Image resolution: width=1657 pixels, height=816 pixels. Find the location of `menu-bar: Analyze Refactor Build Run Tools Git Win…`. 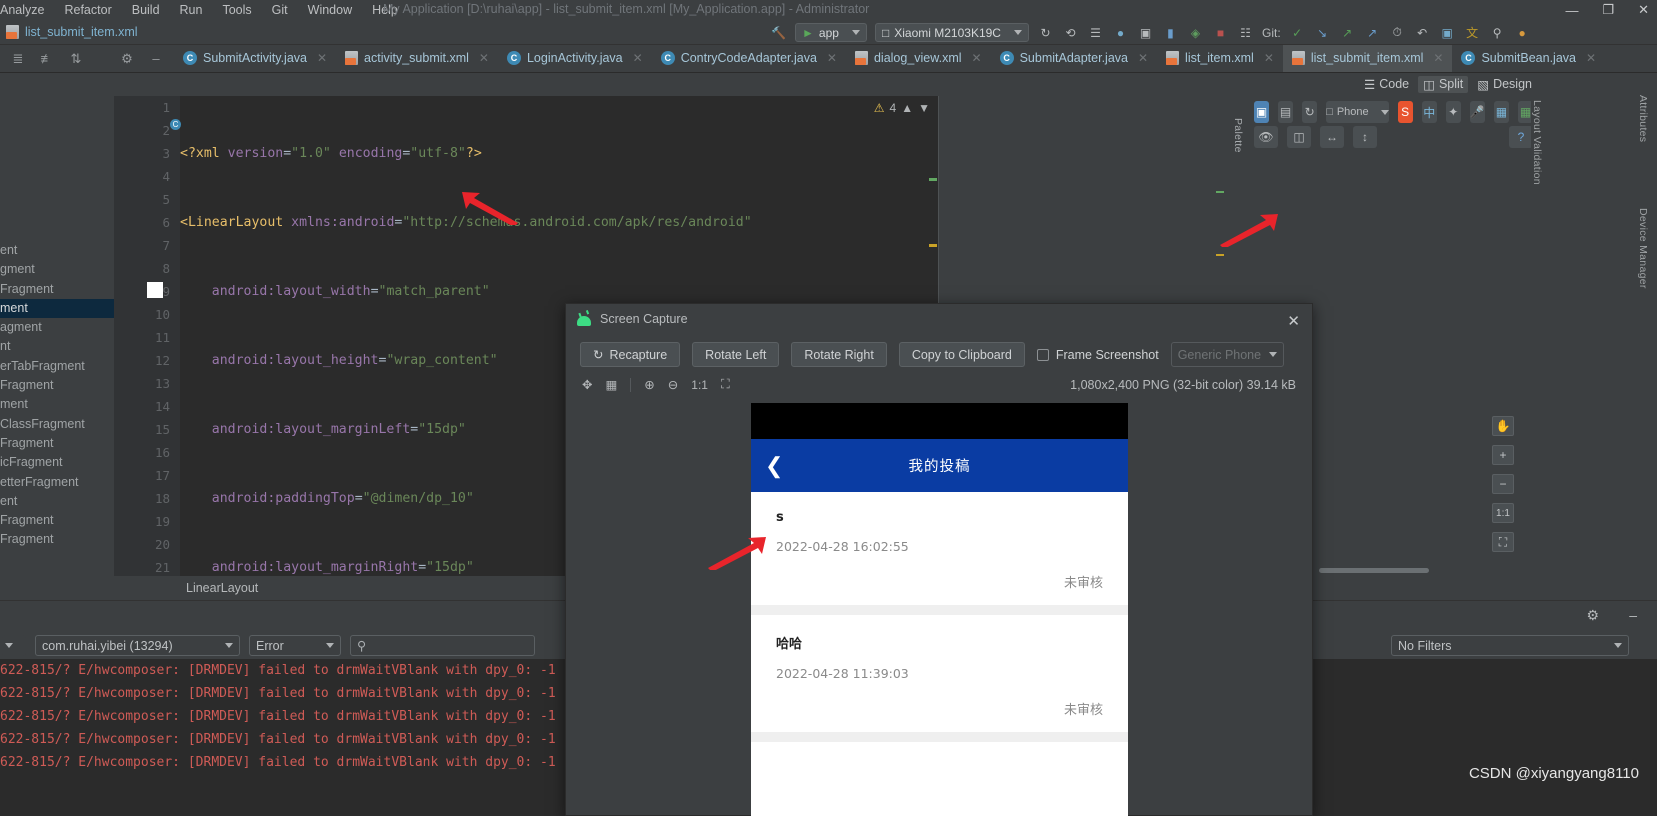

menu-bar: Analyze Refactor Build Run Tools Git Win… is located at coordinates (199, 10).